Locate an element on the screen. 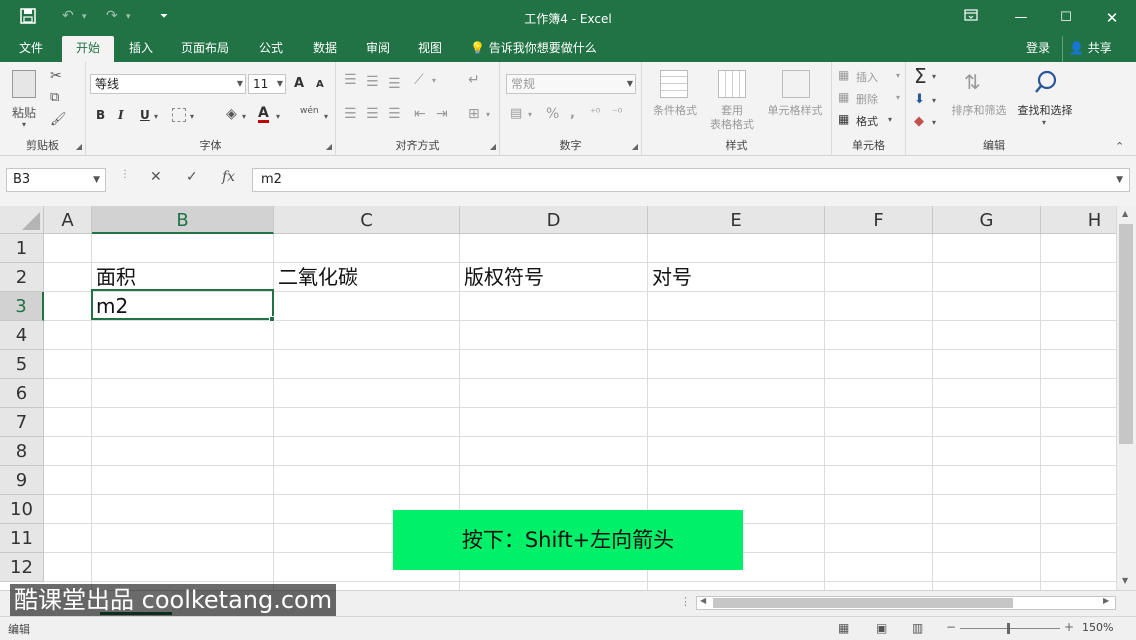 The height and width of the screenshot is (640, 1136). copy-icon: ⧉ is located at coordinates (54, 97).